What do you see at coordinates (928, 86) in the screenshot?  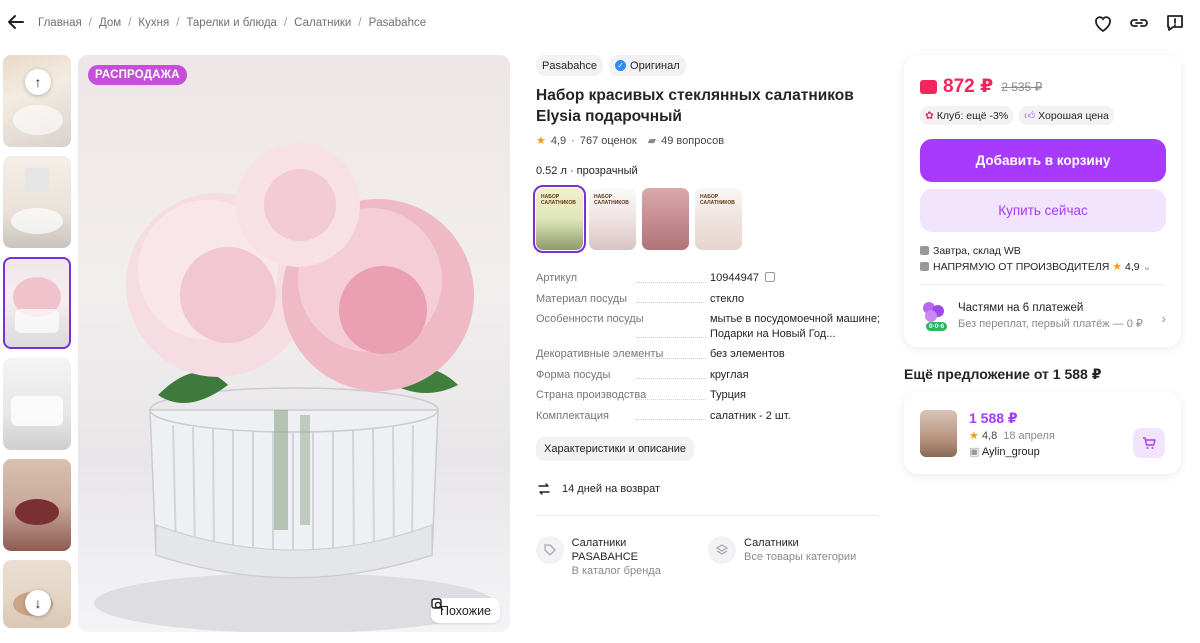 I see `wallet-icon` at bounding box center [928, 86].